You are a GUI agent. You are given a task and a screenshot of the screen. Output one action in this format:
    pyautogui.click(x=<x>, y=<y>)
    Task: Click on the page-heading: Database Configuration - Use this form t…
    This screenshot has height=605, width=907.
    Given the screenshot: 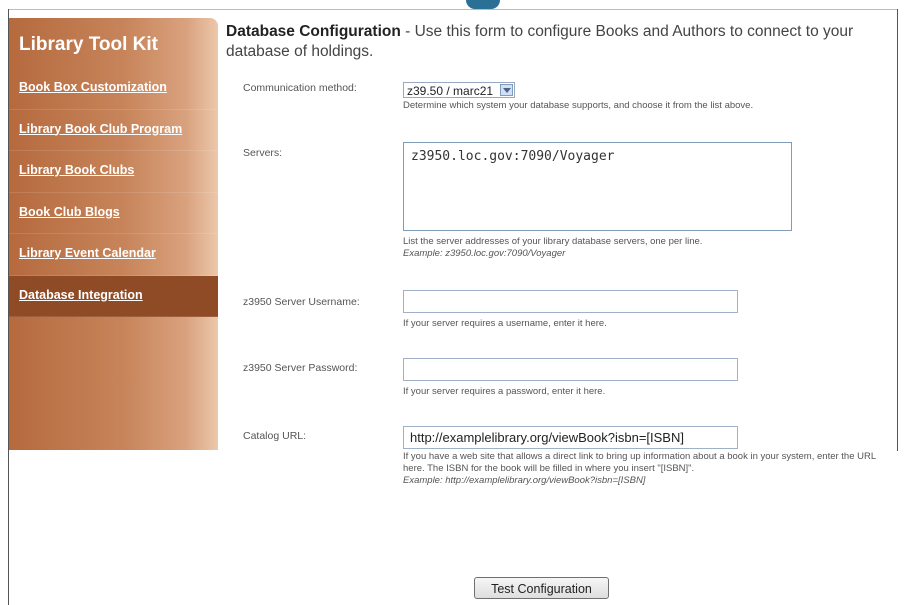 What is the action you would take?
    pyautogui.click(x=546, y=42)
    